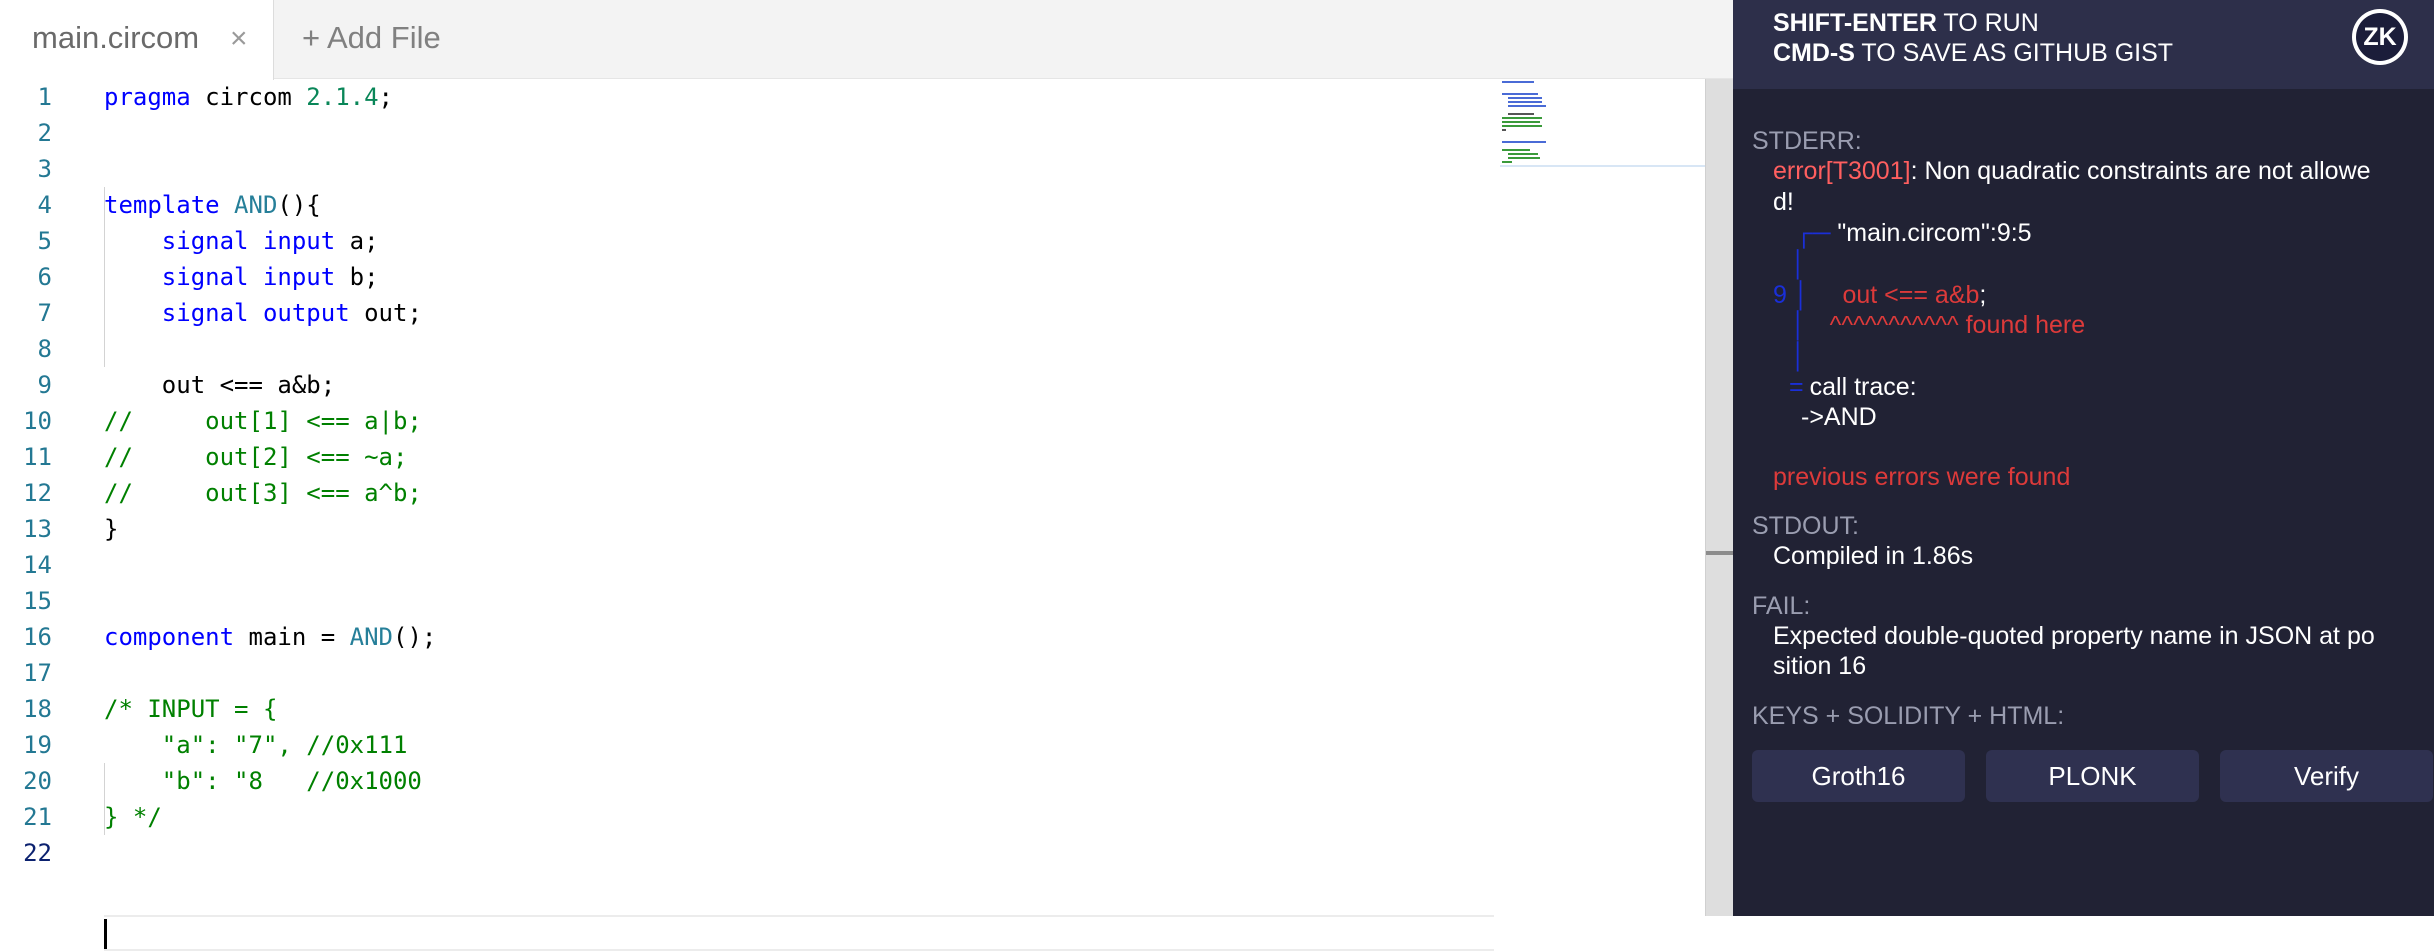 The height and width of the screenshot is (951, 2434). I want to click on file-tab: main.circom ×, so click(137, 40).